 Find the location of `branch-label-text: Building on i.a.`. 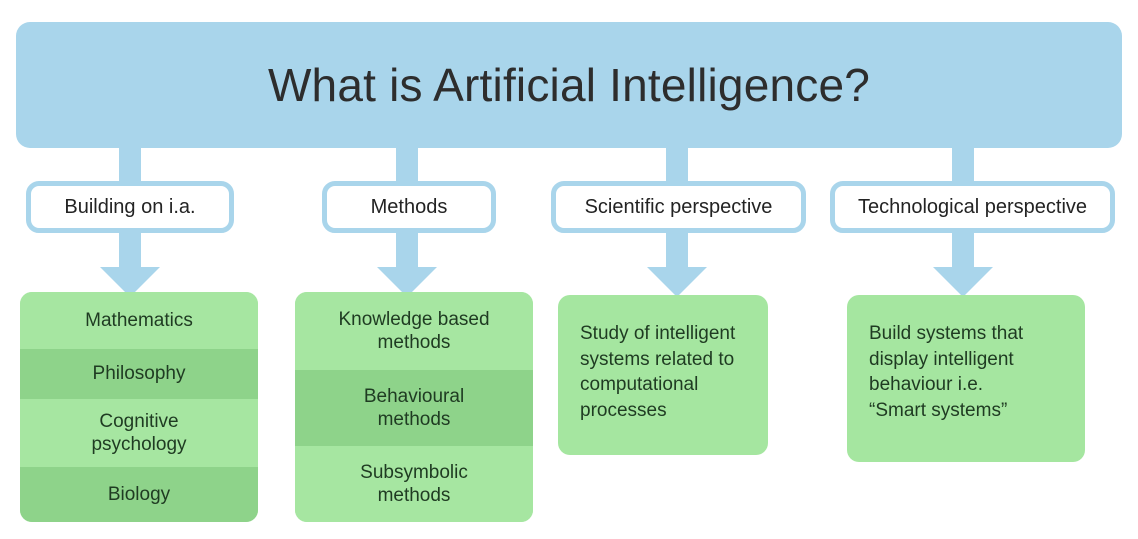

branch-label-text: Building on i.a. is located at coordinates (130, 207).